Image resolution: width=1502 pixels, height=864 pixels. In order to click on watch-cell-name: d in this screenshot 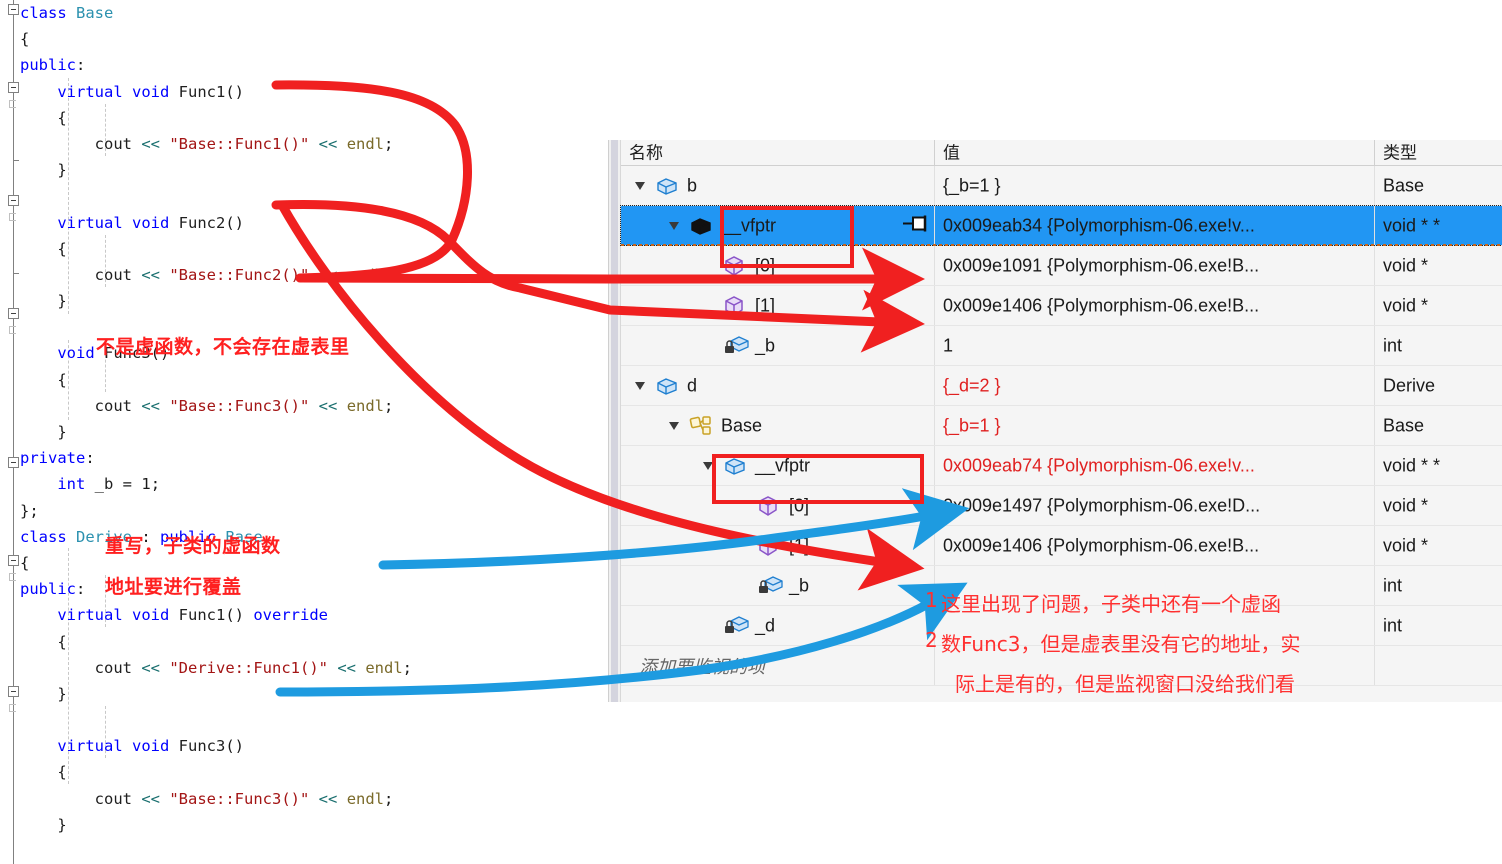, I will do `click(777, 385)`.